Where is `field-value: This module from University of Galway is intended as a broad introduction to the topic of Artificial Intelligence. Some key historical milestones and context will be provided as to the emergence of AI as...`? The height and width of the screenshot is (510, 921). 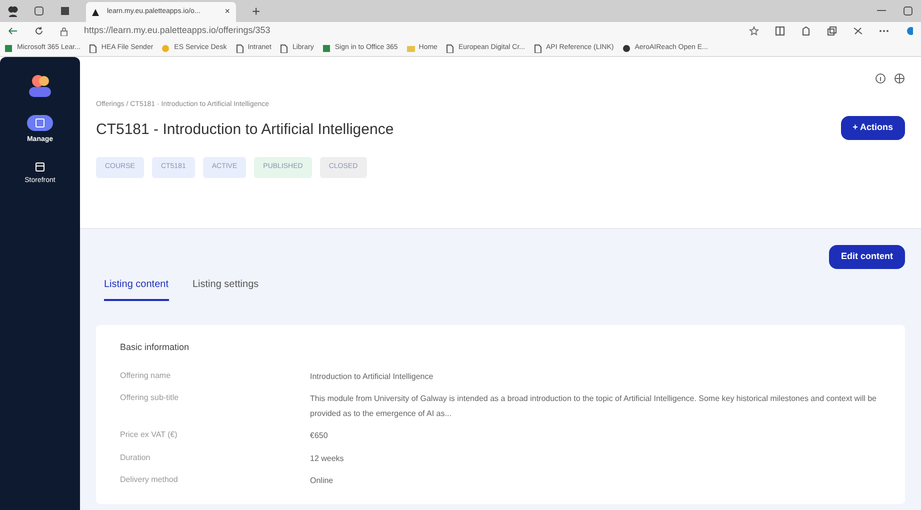
field-value: This module from University of Galway is intended as a broad introduction to the topic of Artificial Intelligence. Some key historical milestones and context will be provided as to the emergence of AI as... is located at coordinates (594, 406).